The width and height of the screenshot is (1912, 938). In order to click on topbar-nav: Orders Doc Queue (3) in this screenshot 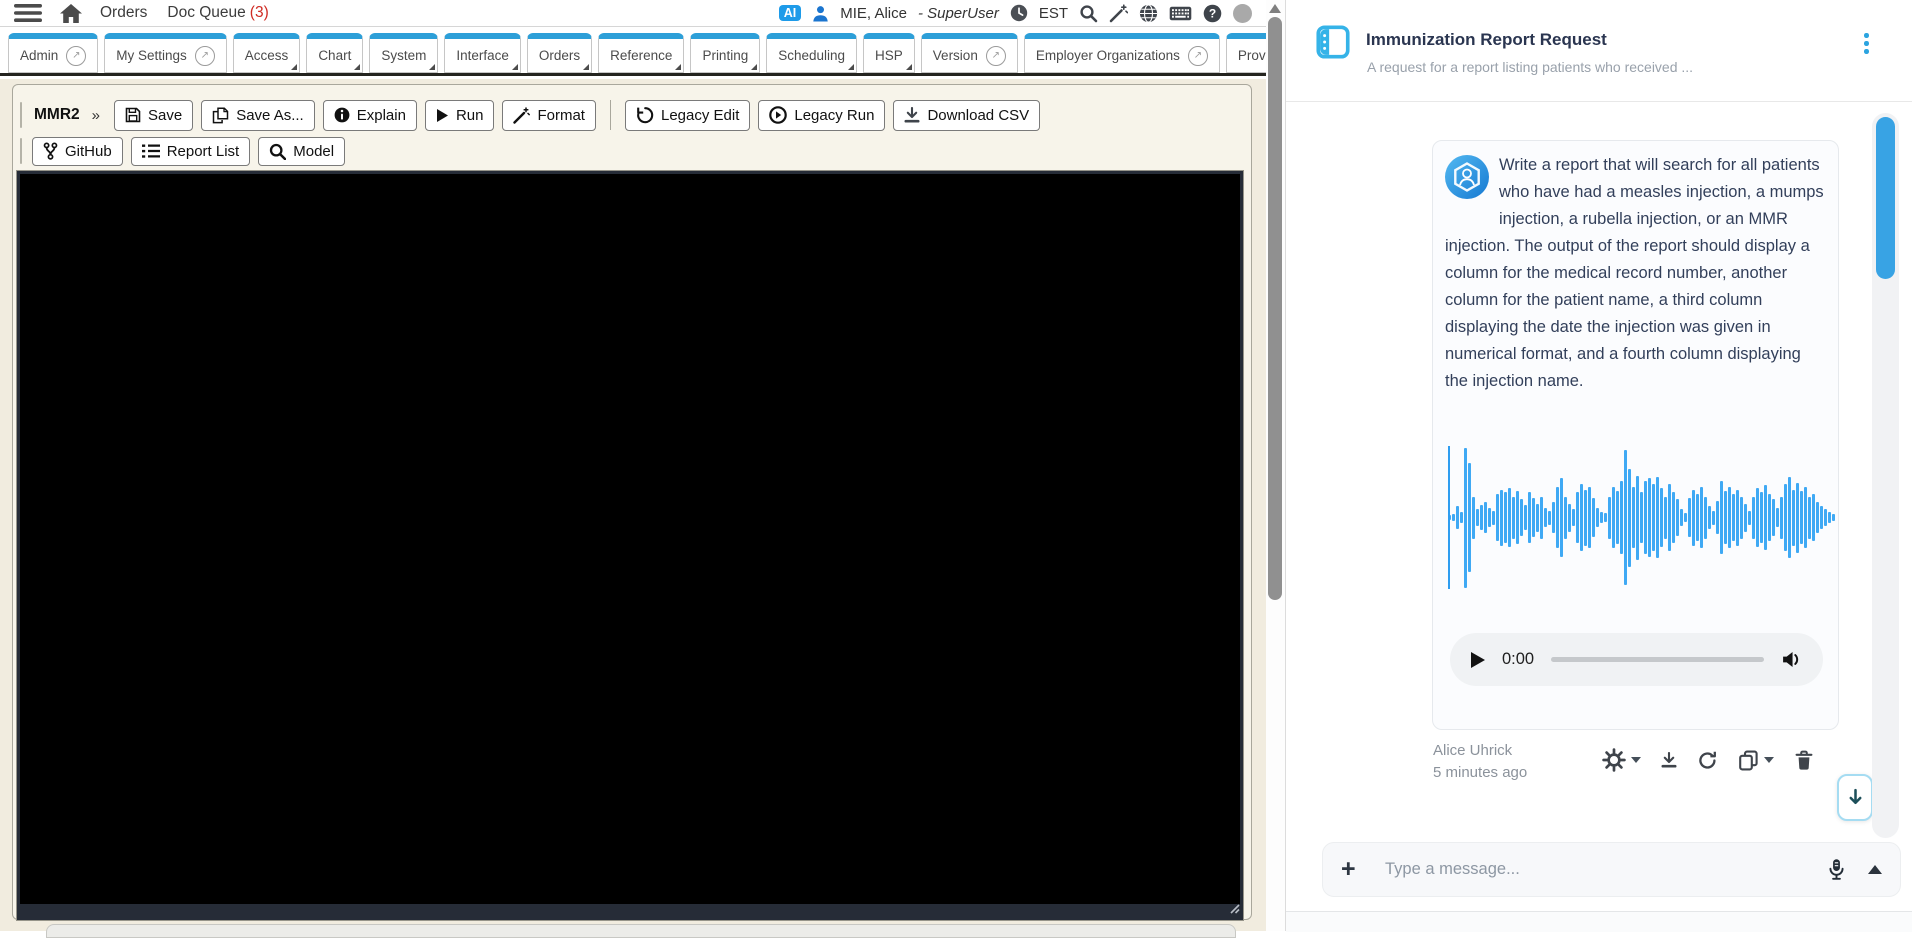, I will do `click(184, 13)`.